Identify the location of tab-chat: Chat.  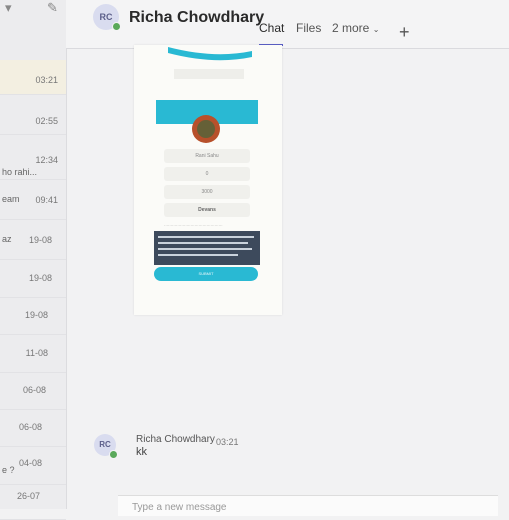
(271, 28).